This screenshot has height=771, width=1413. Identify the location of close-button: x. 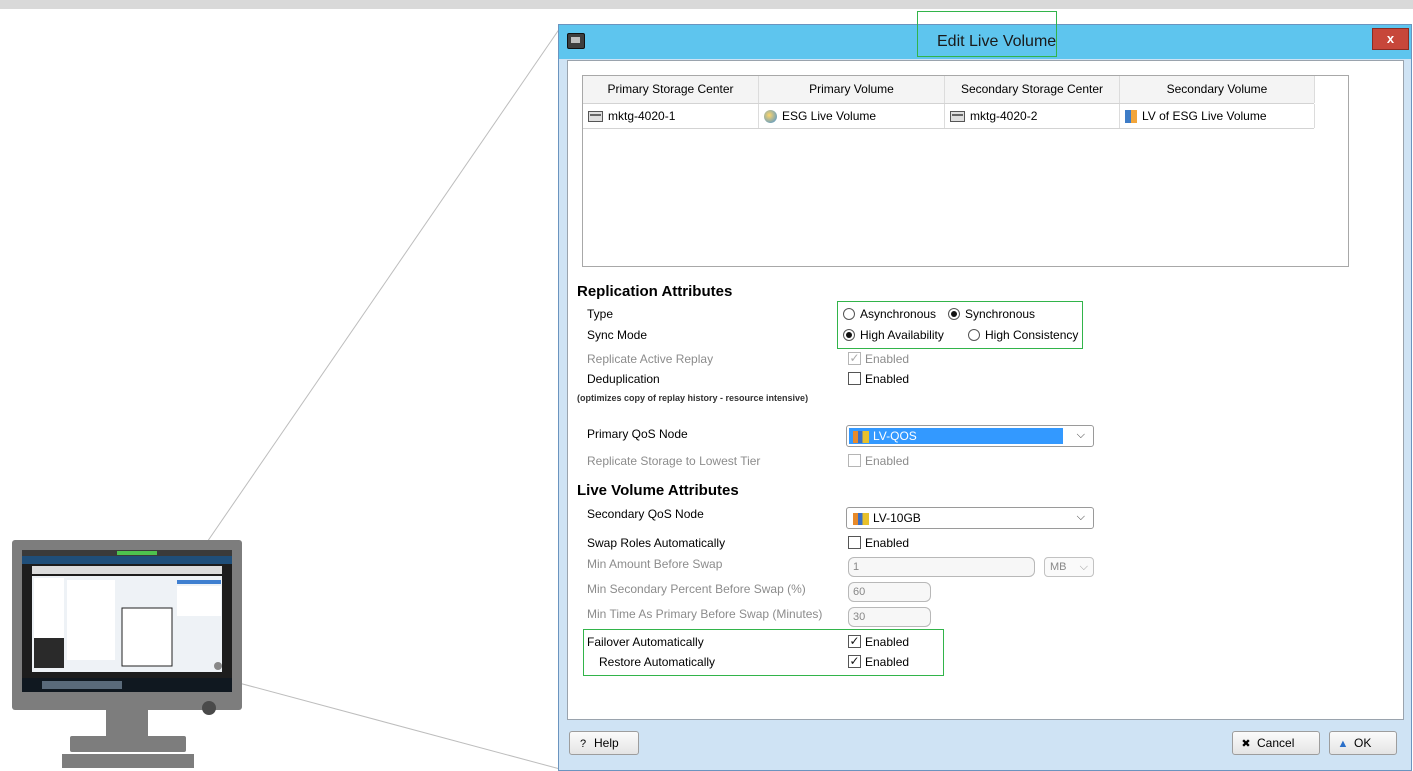
(1390, 39).